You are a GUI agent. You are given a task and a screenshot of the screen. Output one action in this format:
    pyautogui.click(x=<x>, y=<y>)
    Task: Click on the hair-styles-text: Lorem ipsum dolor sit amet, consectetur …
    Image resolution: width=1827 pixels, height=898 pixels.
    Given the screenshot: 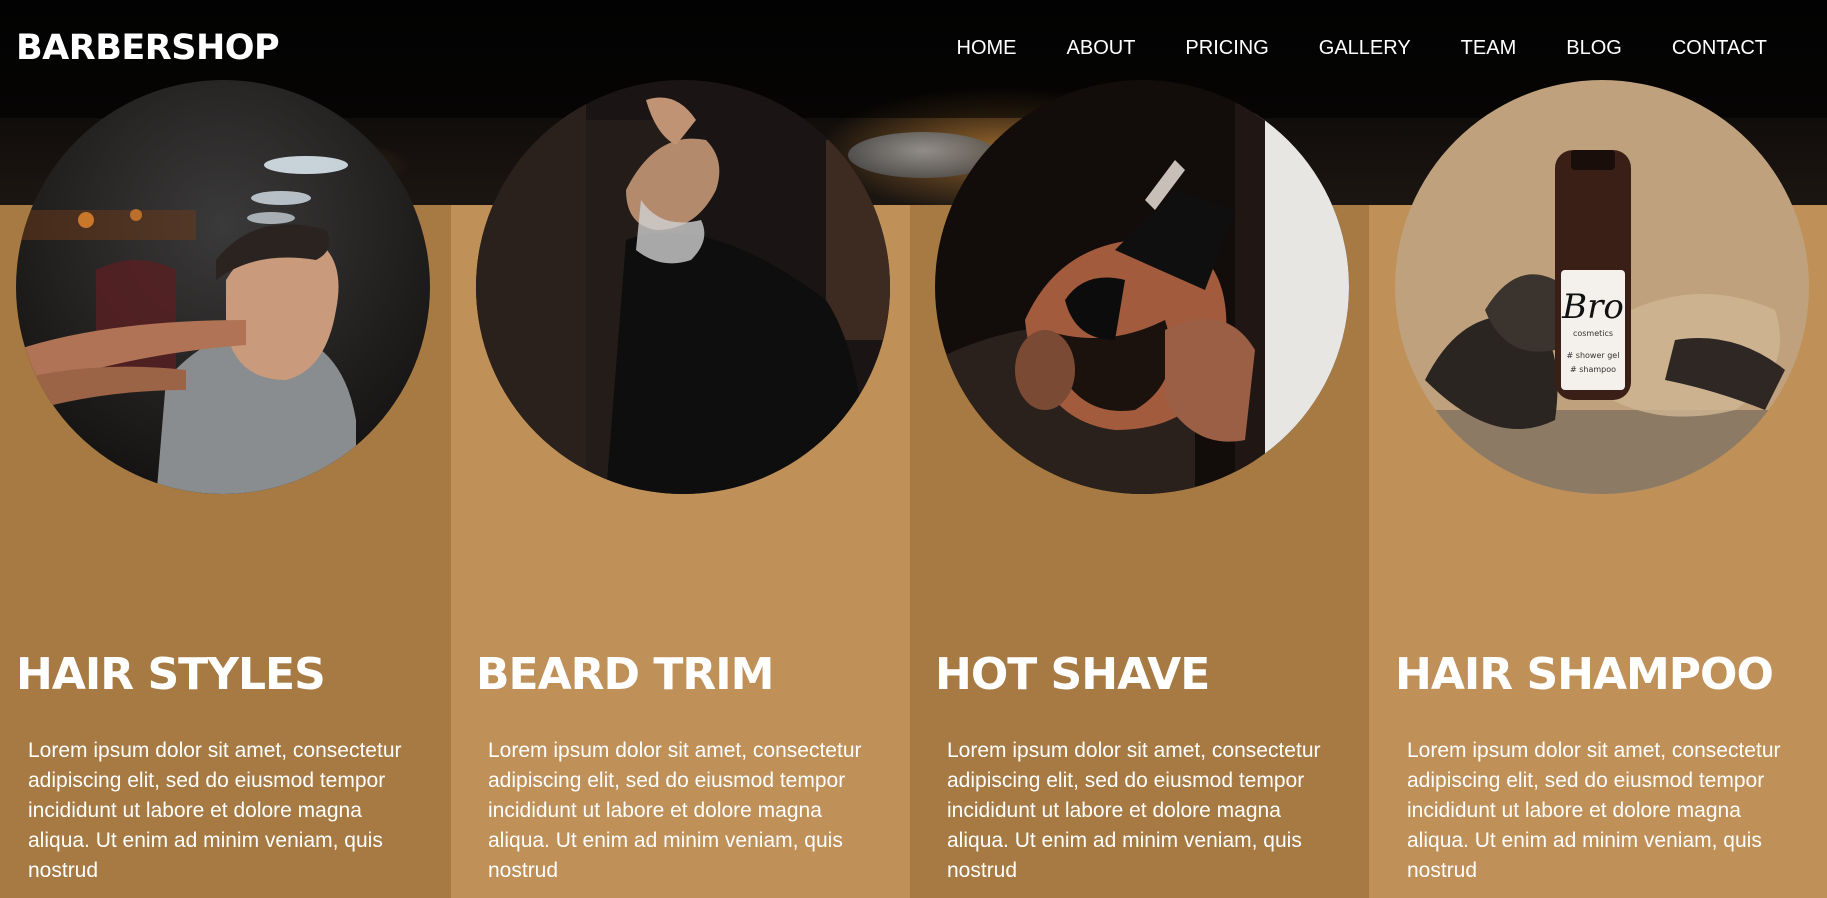 What is the action you would take?
    pyautogui.click(x=215, y=810)
    